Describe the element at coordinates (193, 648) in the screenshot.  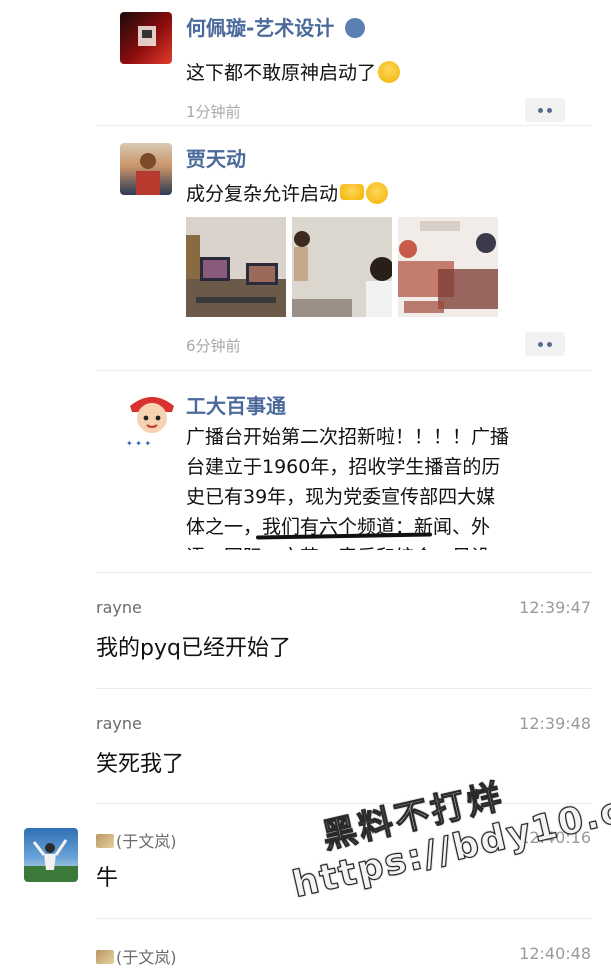
I see `message-text: 我的pyq已经开始了` at that location.